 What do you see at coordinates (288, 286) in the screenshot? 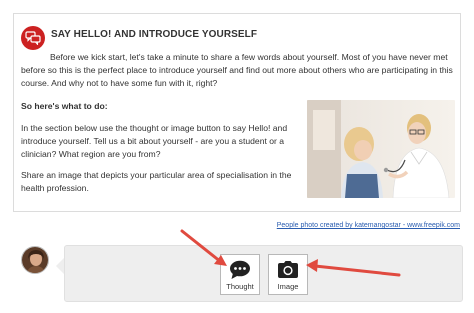
I see `image-button-label: Image` at bounding box center [288, 286].